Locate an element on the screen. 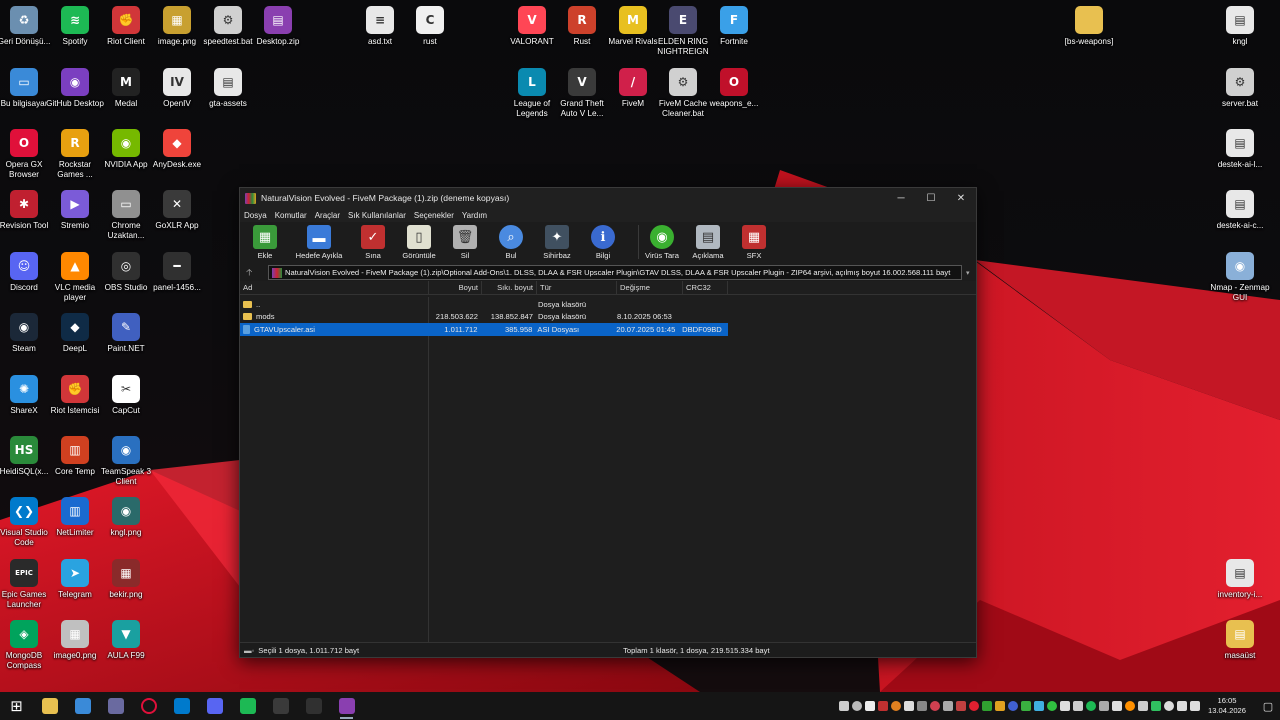  menu-tools: Araçlar is located at coordinates (327, 215).